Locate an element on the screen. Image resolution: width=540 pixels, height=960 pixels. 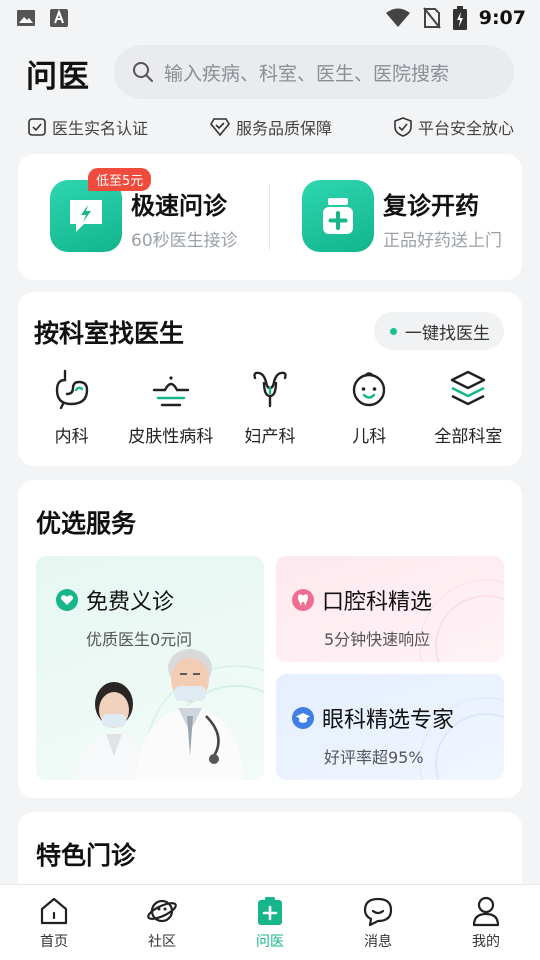
tab-home: 首页 is located at coordinates (54, 923).